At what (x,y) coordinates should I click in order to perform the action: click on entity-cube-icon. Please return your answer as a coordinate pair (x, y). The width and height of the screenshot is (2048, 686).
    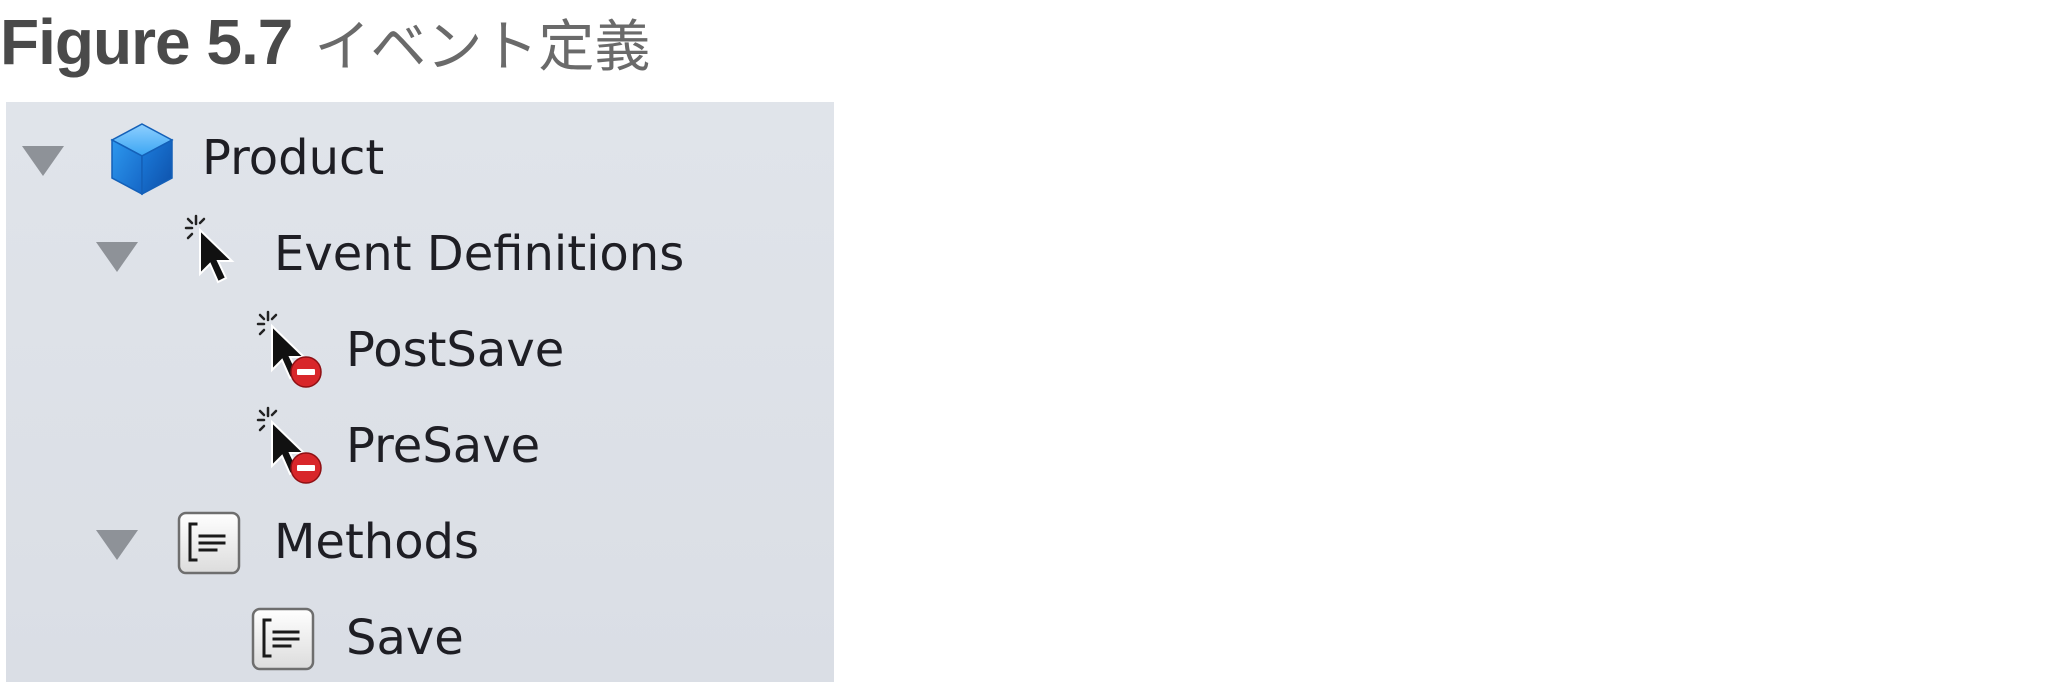
    Looking at the image, I should click on (142, 161).